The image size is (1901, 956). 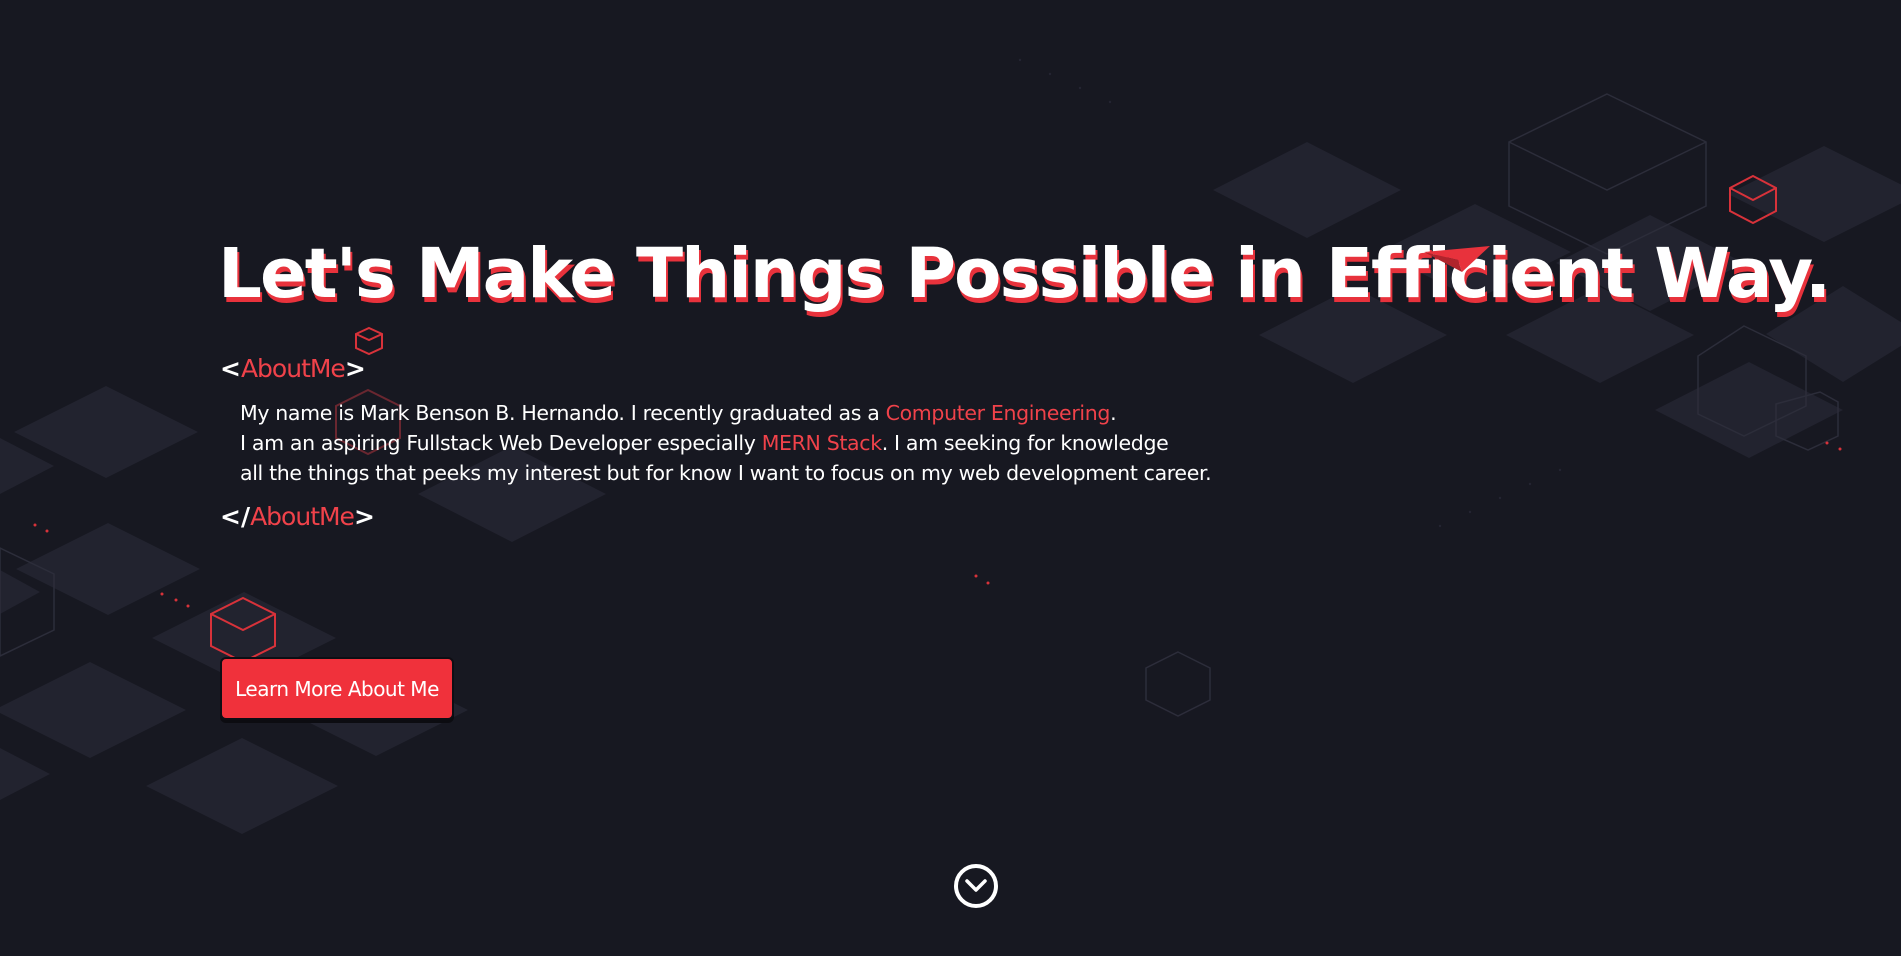 I want to click on tag-bracket: </, so click(x=235, y=516).